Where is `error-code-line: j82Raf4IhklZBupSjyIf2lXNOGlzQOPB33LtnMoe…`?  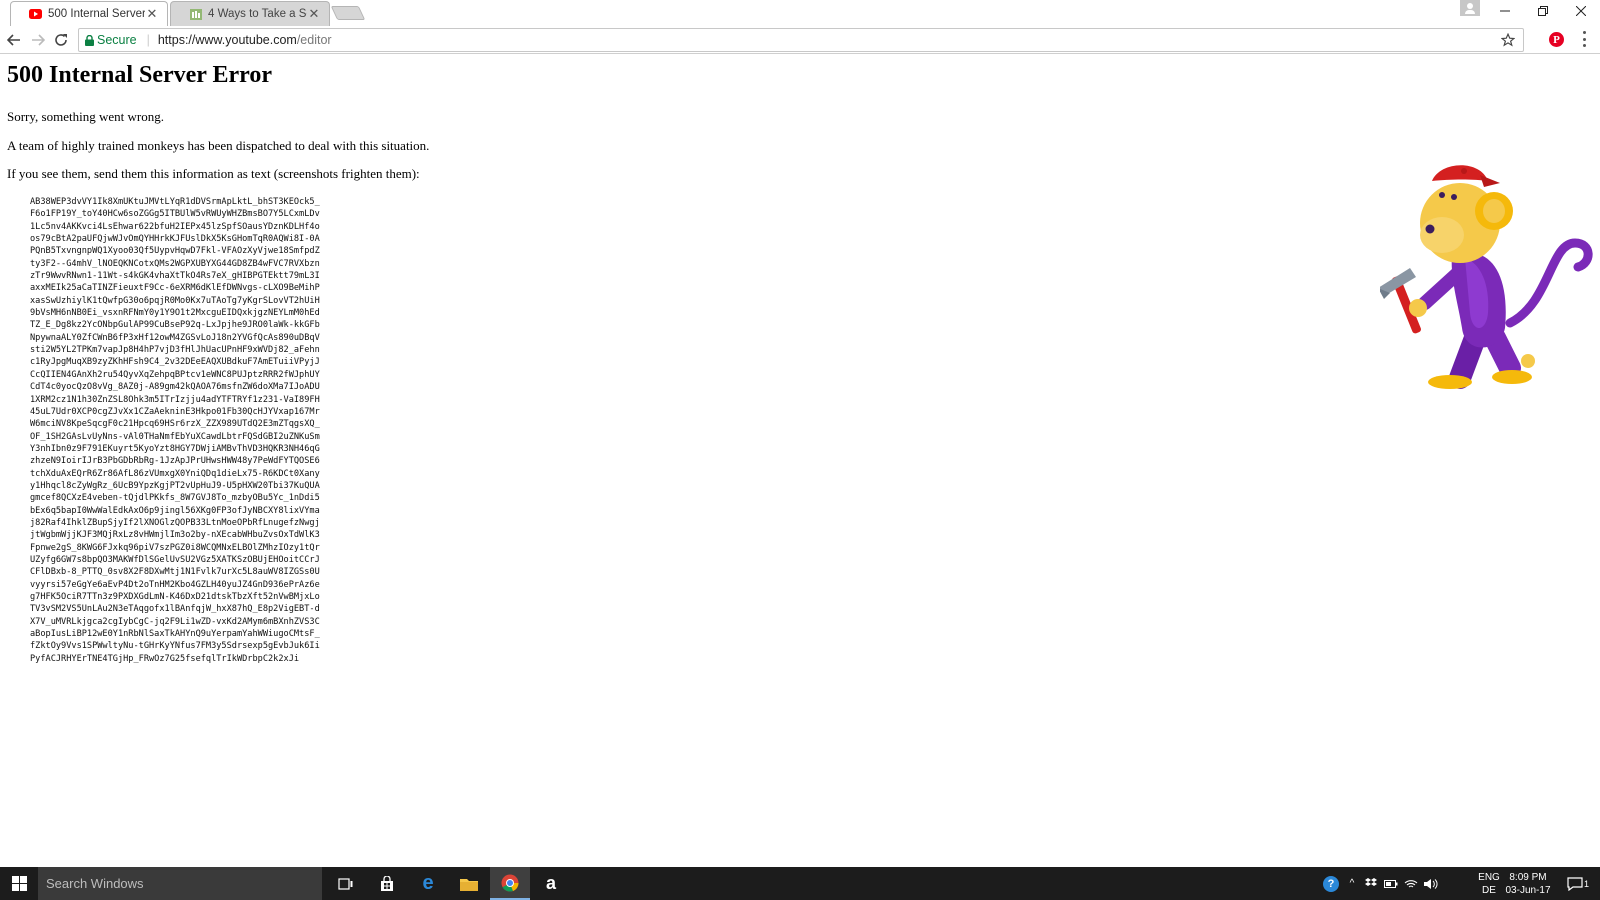 error-code-line: j82Raf4IhklZBupSjyIf2lXNOGlzQOPB33LtnMoe… is located at coordinates (175, 522).